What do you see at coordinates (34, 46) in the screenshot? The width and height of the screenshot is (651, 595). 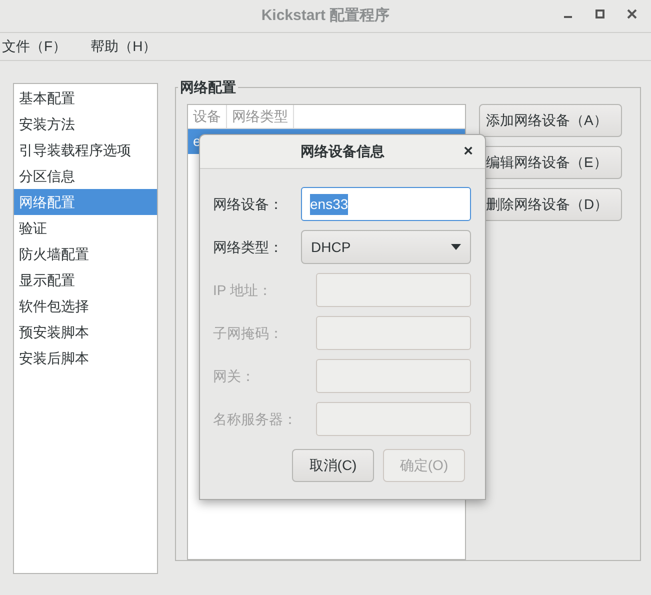 I see `menu-item: 文件（F）` at bounding box center [34, 46].